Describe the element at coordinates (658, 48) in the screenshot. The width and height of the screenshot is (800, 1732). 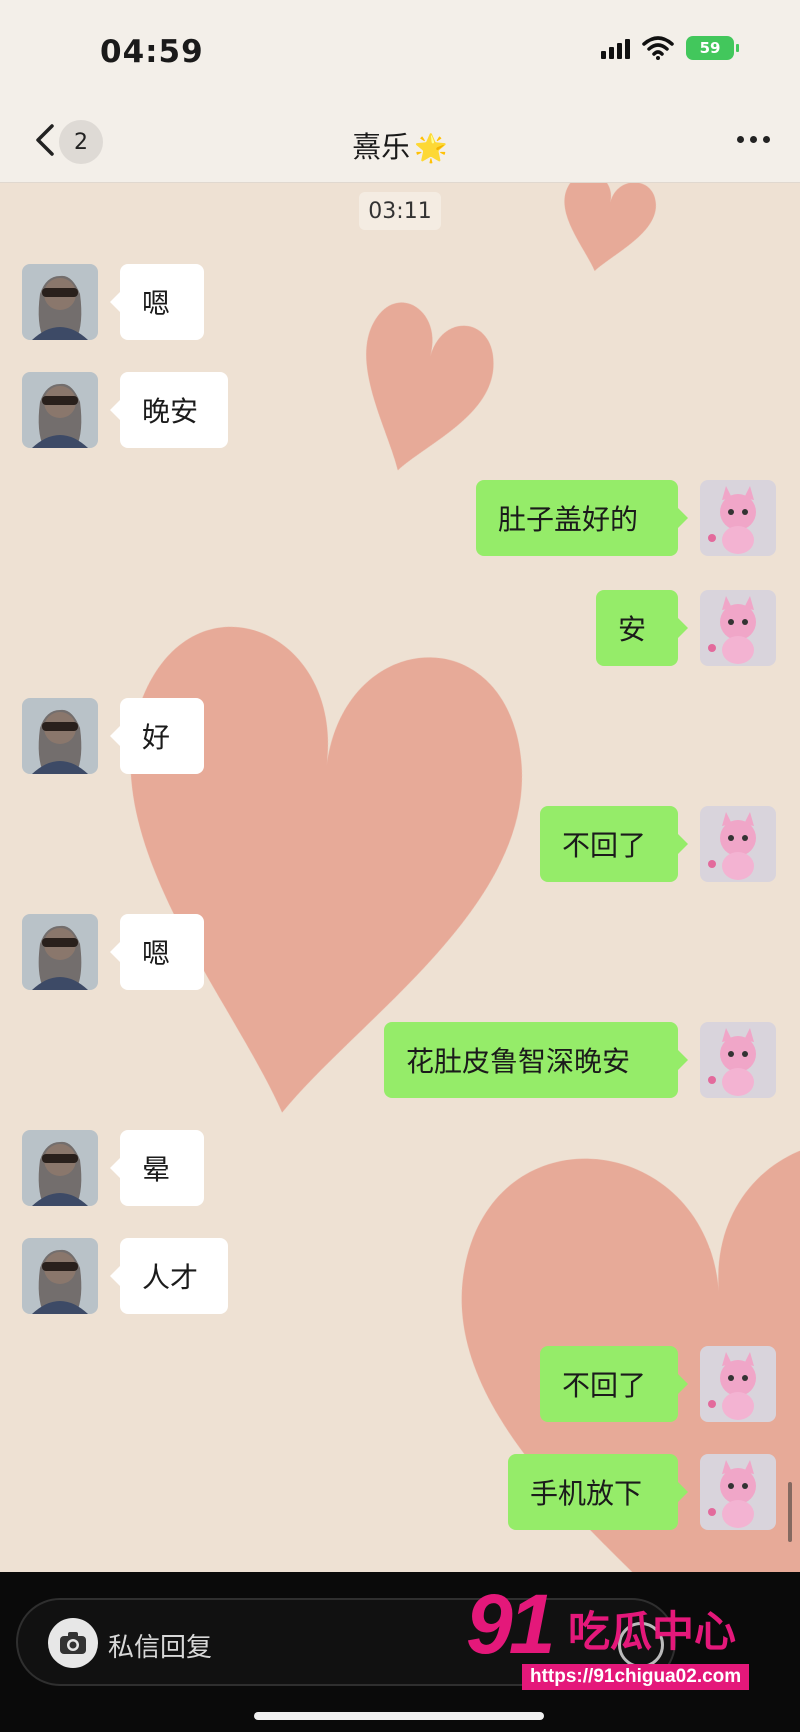
I see `wifi-icon` at that location.